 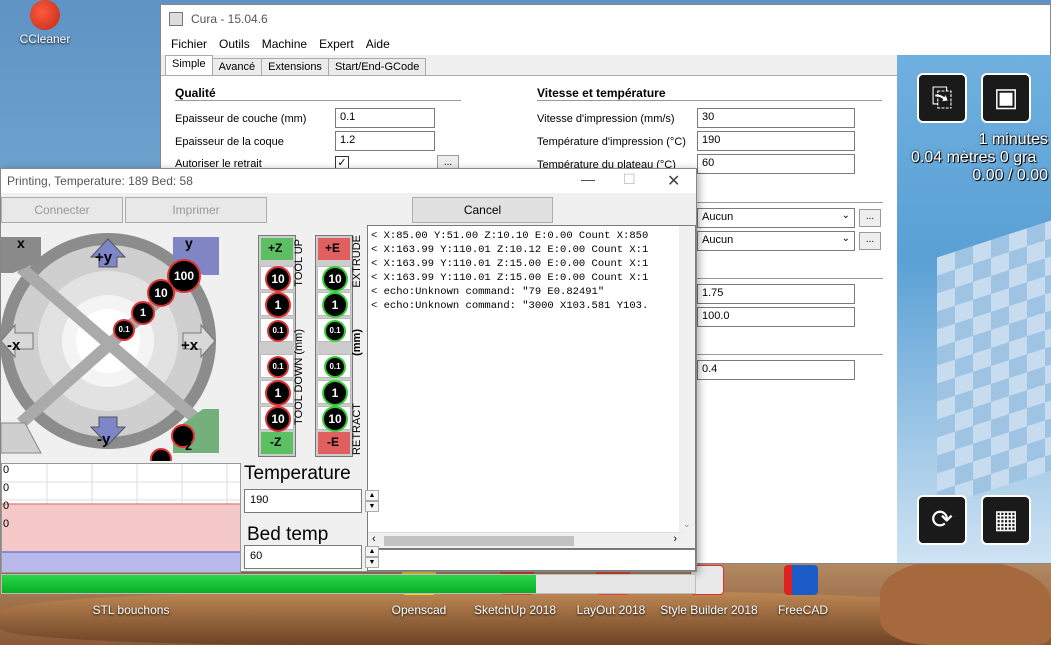 What do you see at coordinates (803, 593) in the screenshot?
I see `desktop-icon-freecad: FreeCAD` at bounding box center [803, 593].